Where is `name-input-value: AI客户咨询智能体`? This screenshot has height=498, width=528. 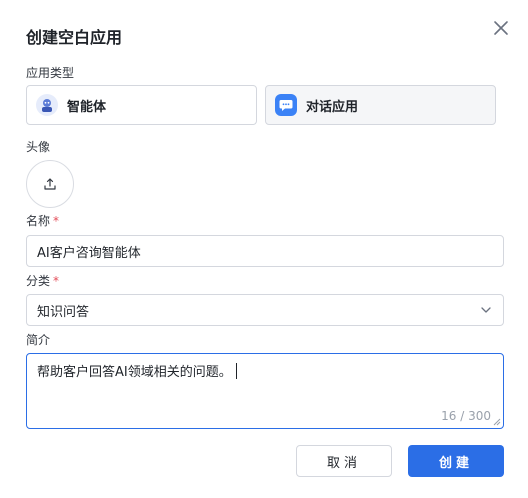 name-input-value: AI客户咨询智能体 is located at coordinates (89, 253).